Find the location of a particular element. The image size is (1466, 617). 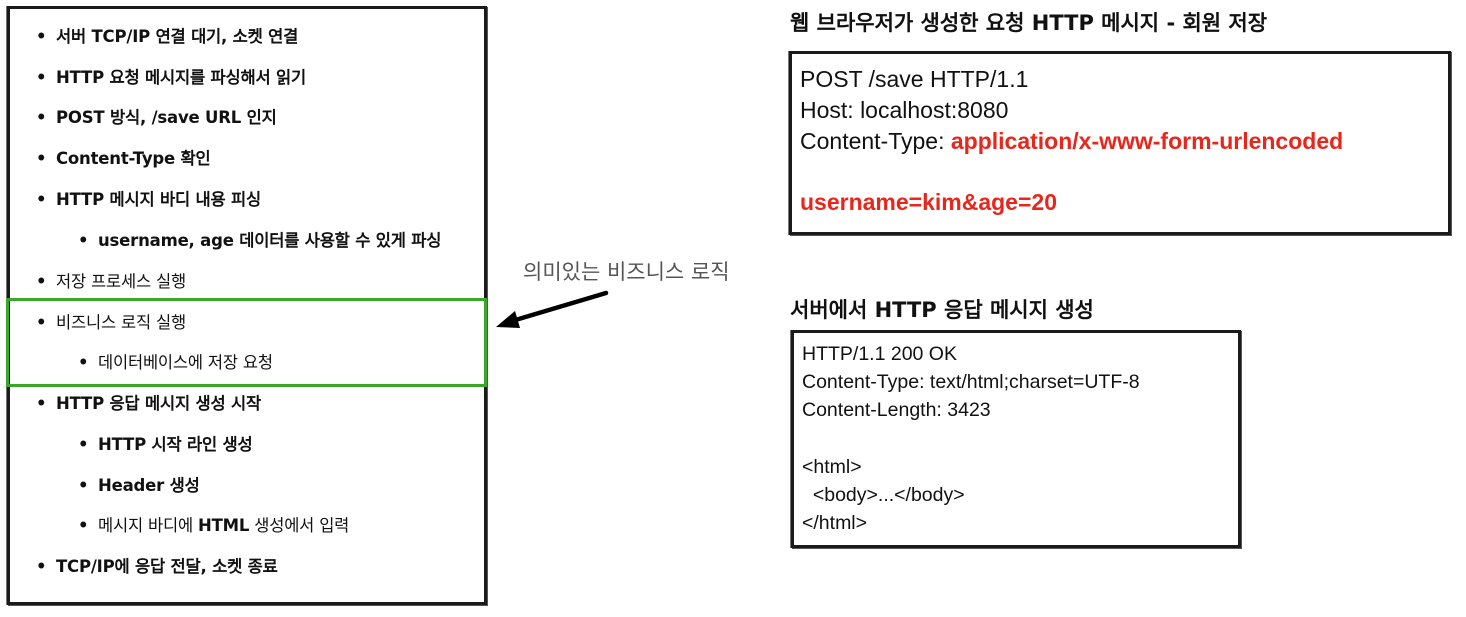

arrow-label: 의미있는 비즈니스 로직 is located at coordinates (626, 272).